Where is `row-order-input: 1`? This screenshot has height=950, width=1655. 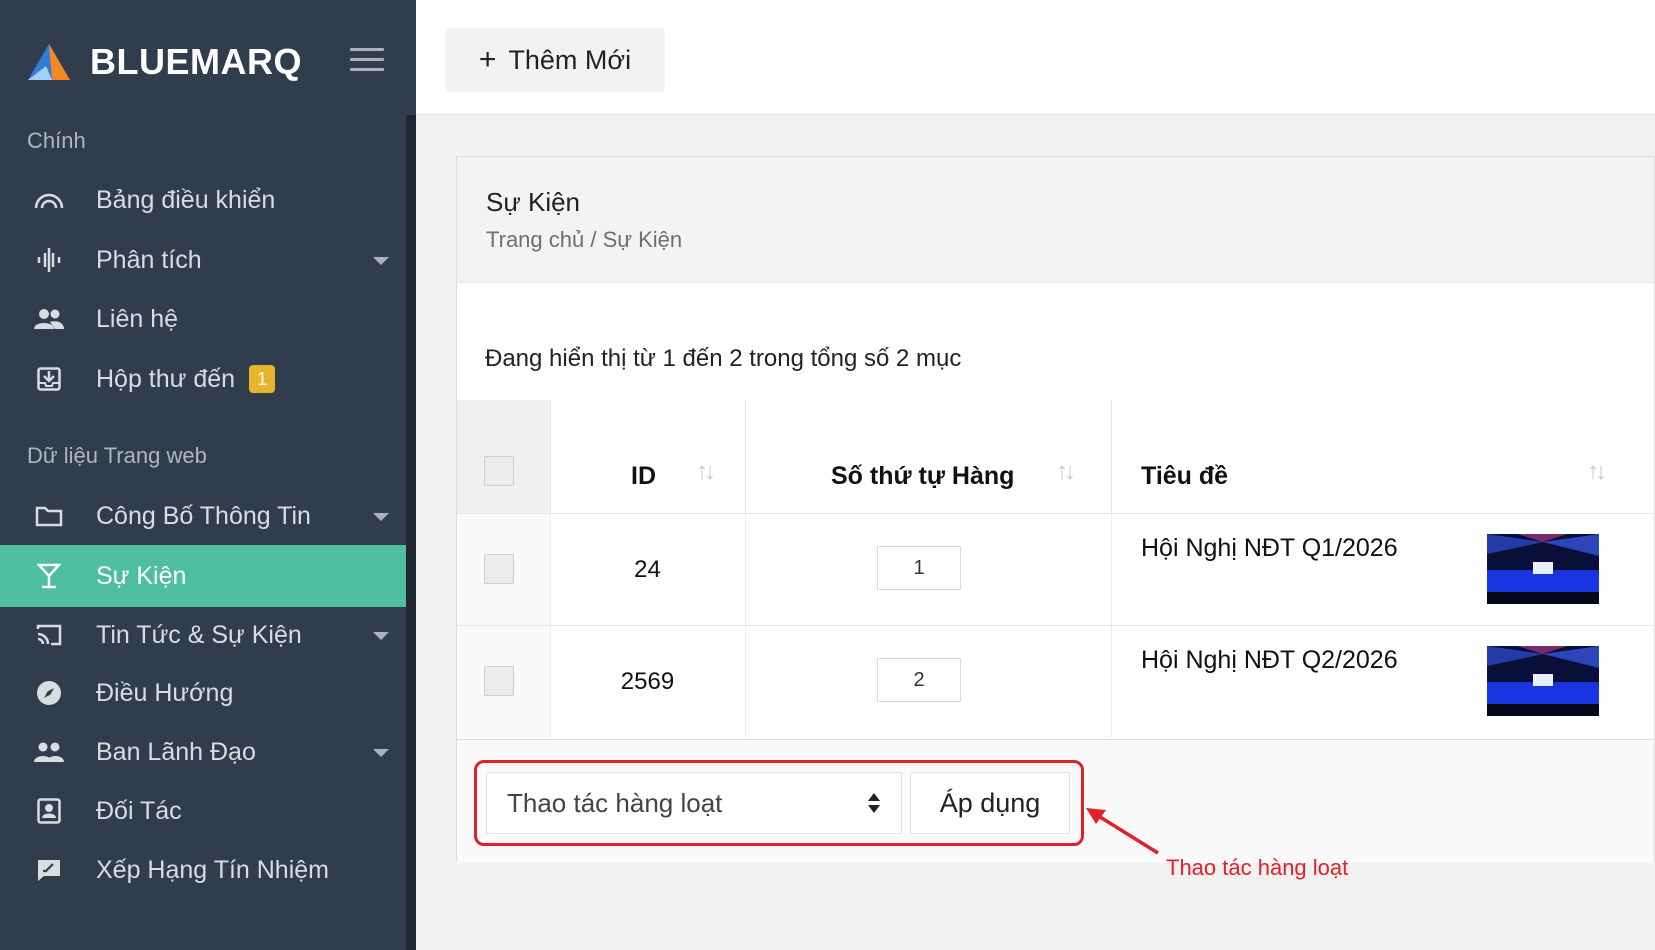
row-order-input: 1 is located at coordinates (919, 568).